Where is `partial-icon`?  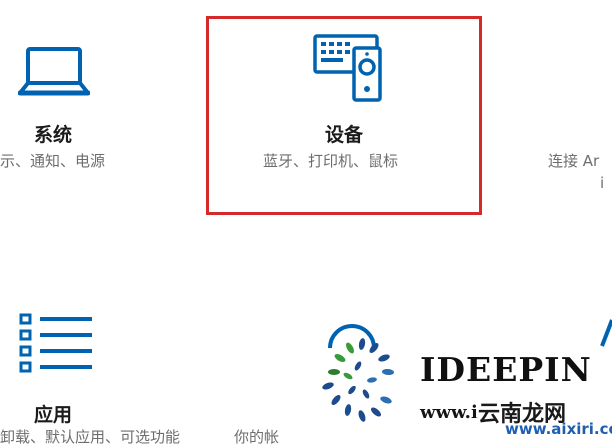 partial-icon is located at coordinates (606, 333).